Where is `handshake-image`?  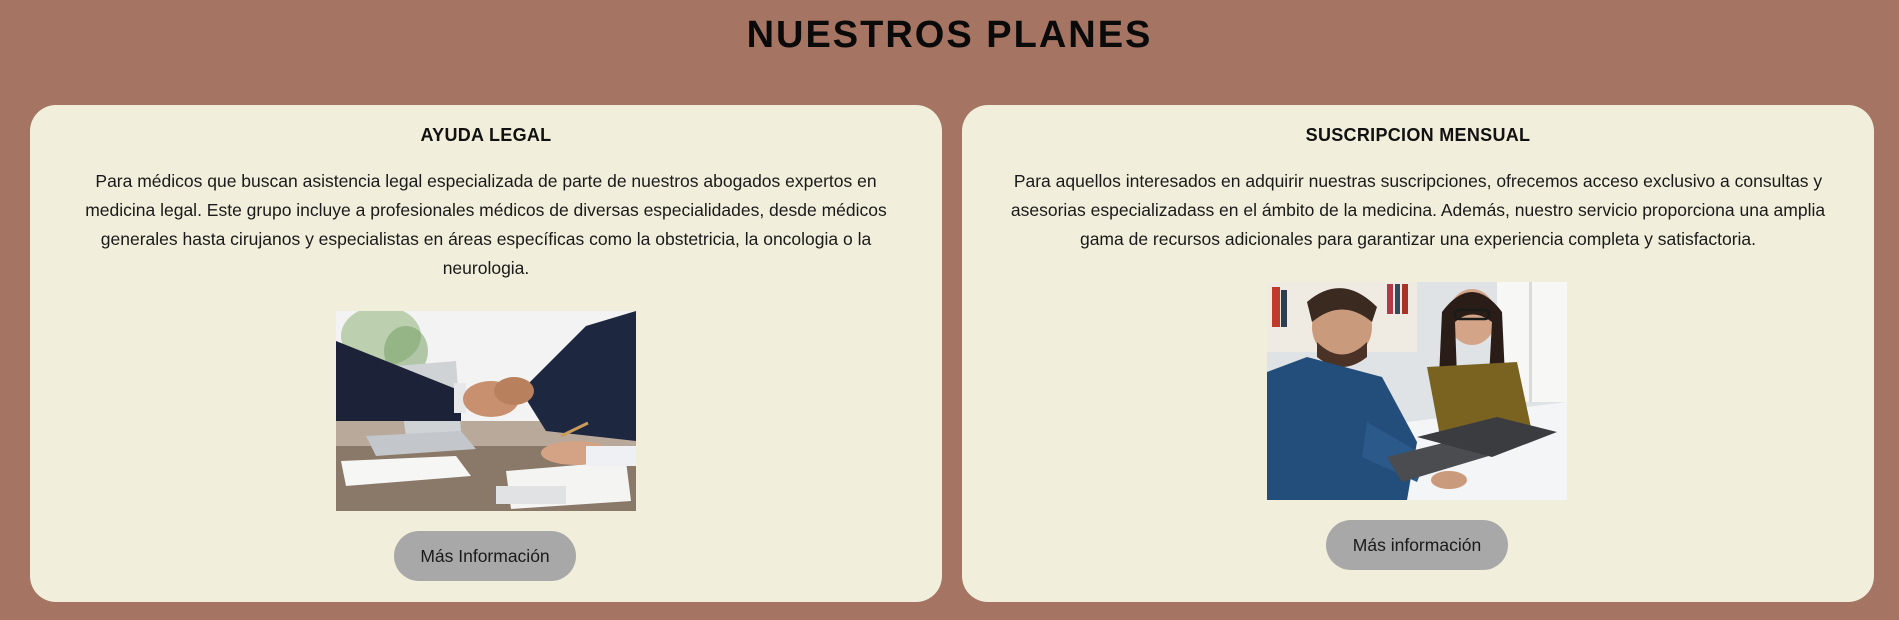 handshake-image is located at coordinates (486, 411).